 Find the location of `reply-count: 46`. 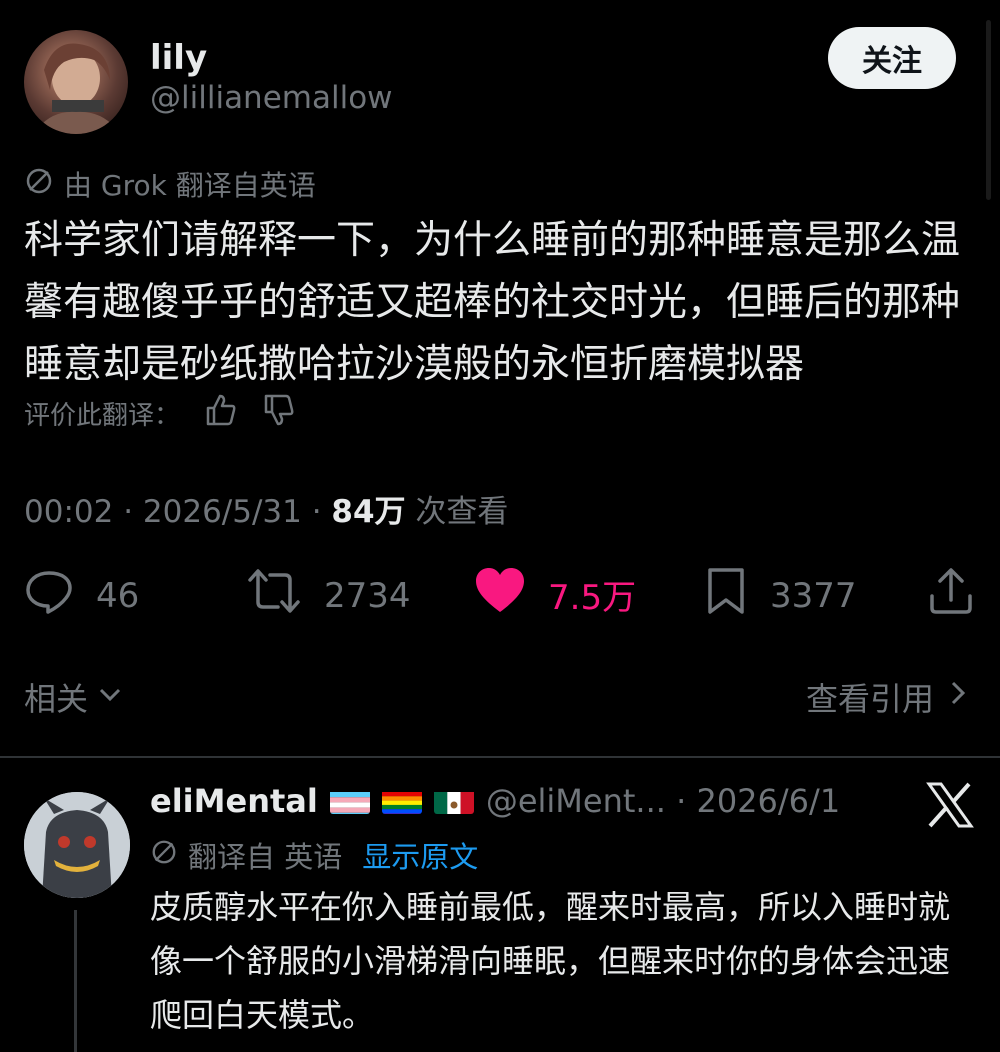

reply-count: 46 is located at coordinates (118, 595).